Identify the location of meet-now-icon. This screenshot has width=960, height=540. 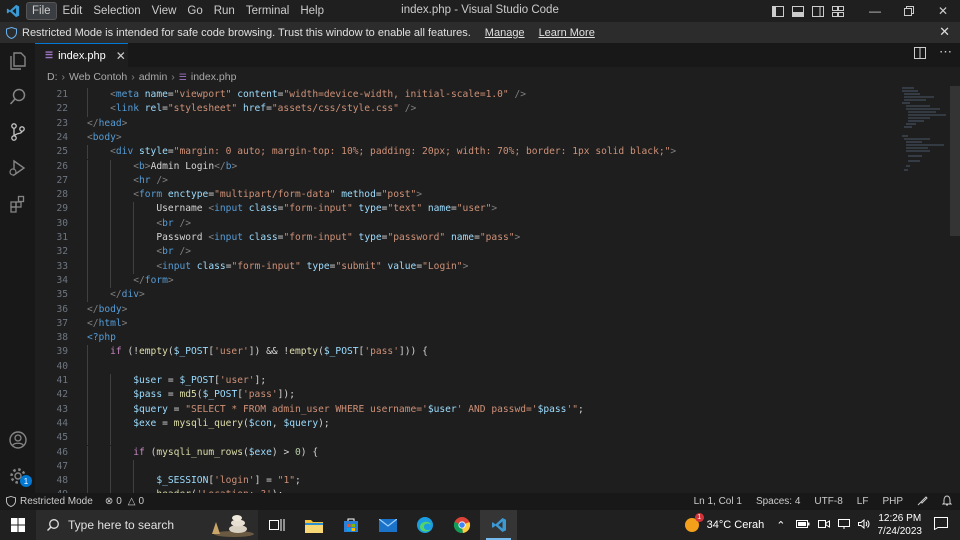
(823, 525).